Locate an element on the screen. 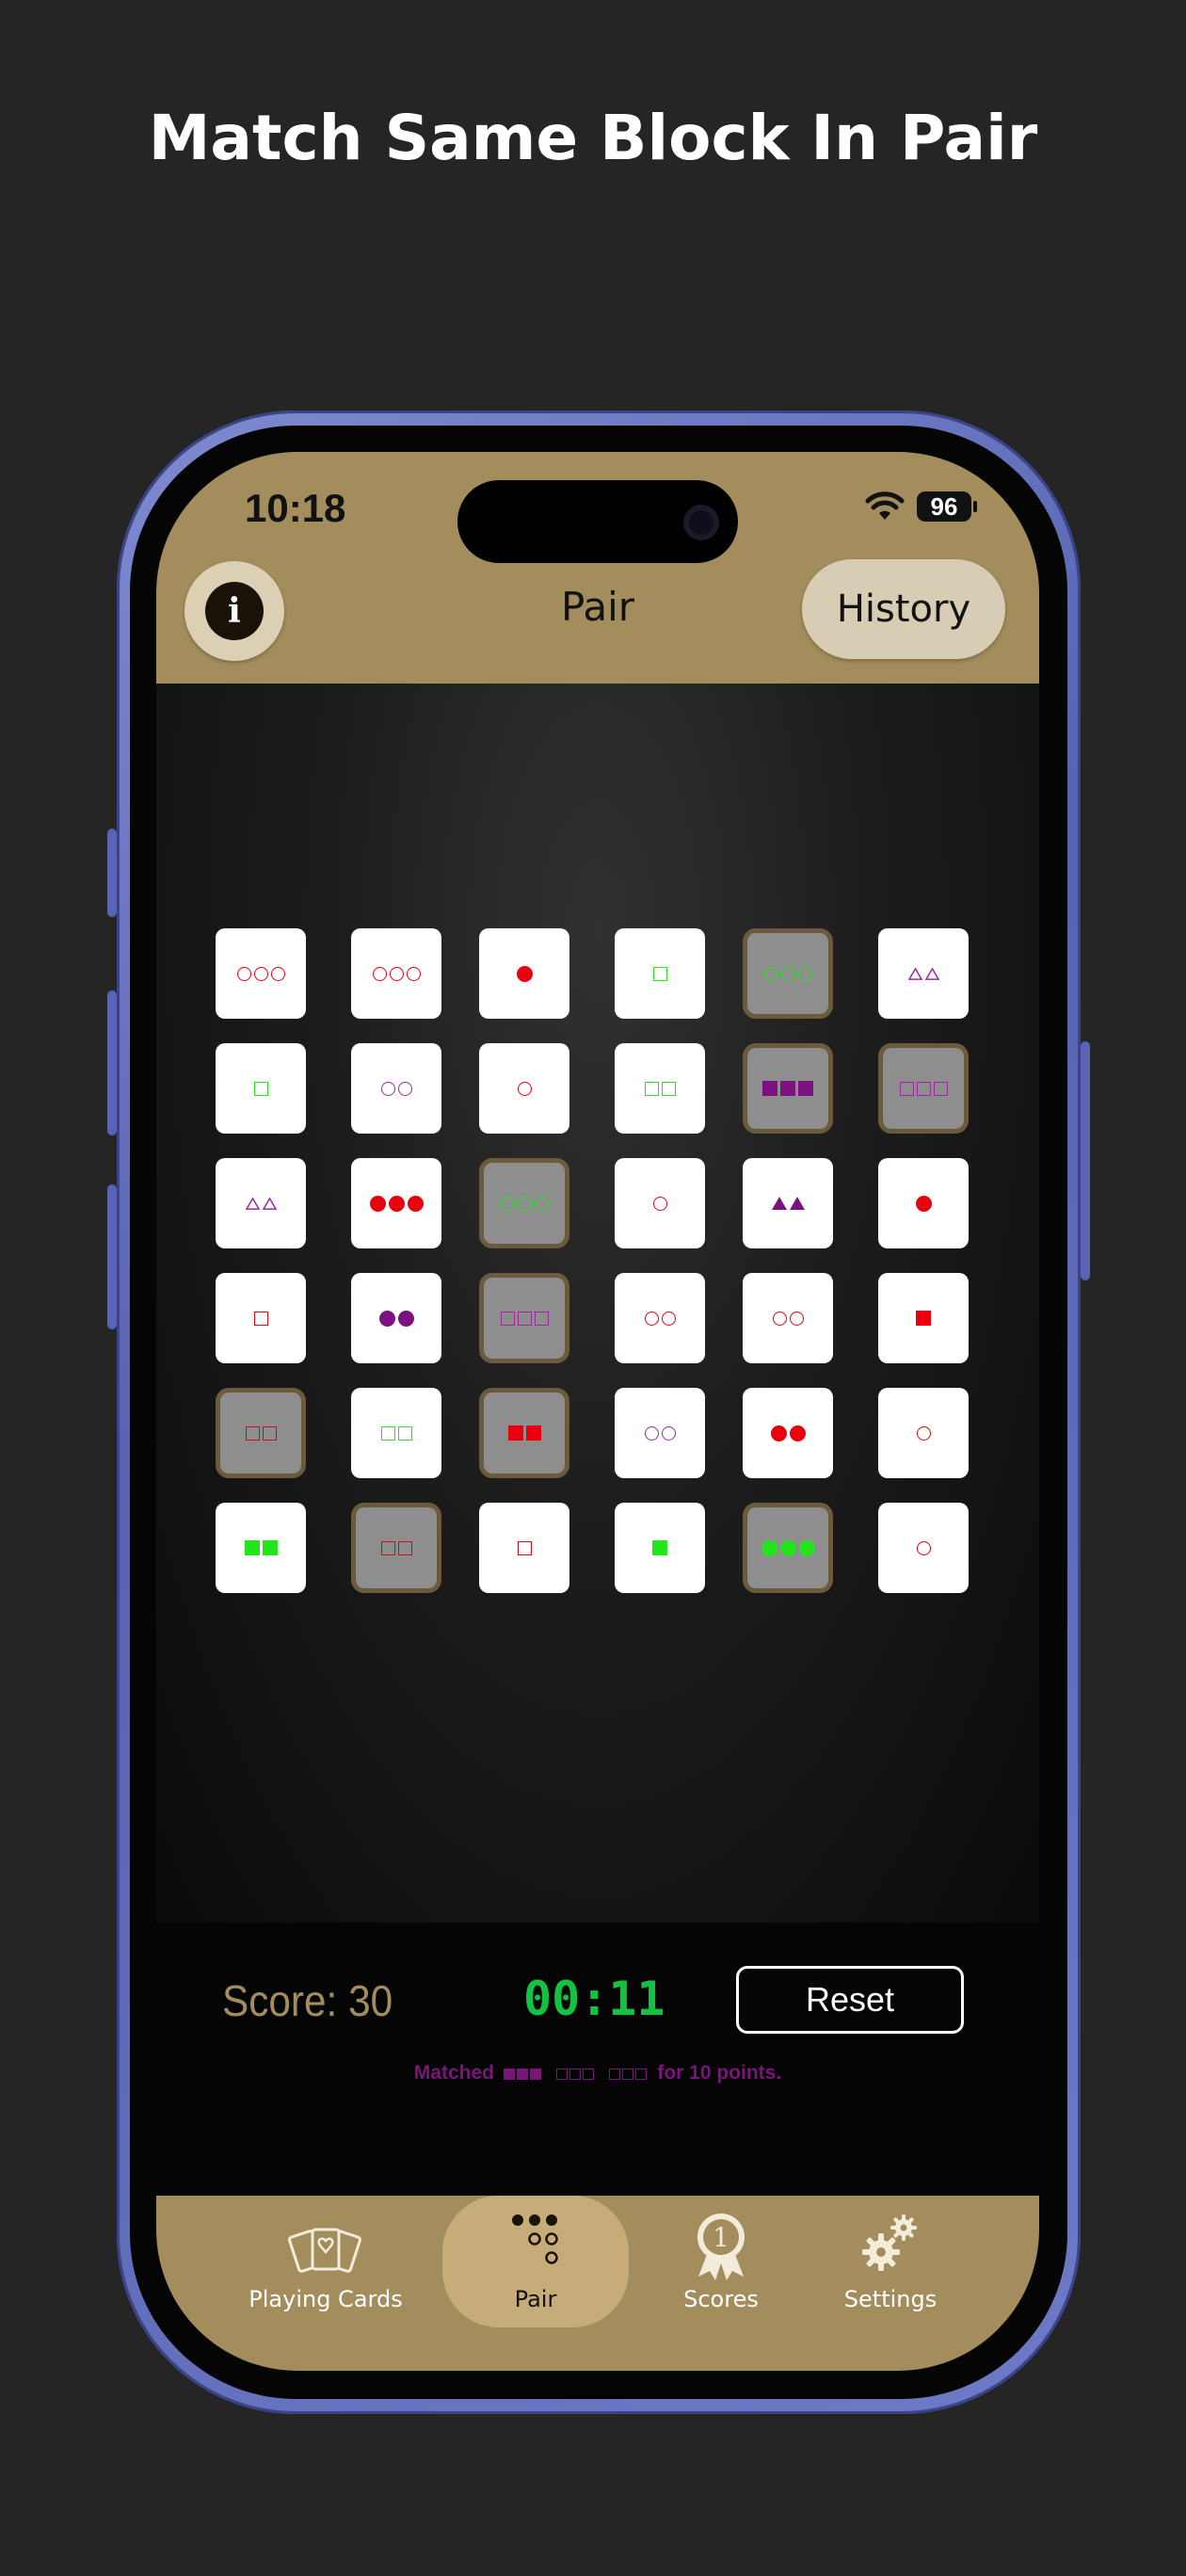  match-message: Matched for 10 points. is located at coordinates (597, 2073).